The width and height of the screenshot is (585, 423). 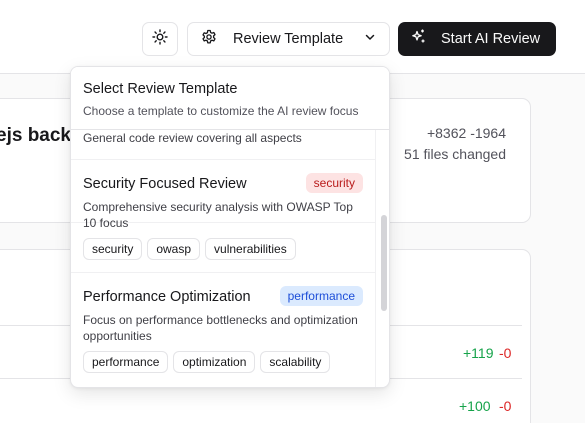 I want to click on start-ai-review-label: Start AI Review, so click(x=491, y=39).